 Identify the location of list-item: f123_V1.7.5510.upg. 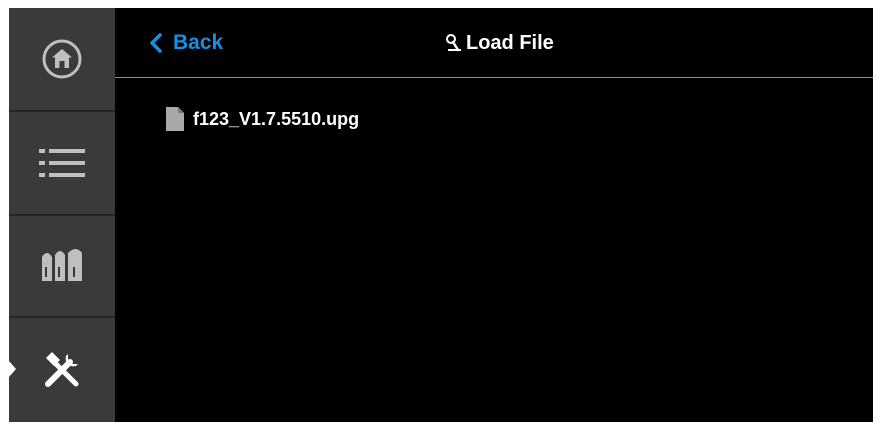
(262, 119).